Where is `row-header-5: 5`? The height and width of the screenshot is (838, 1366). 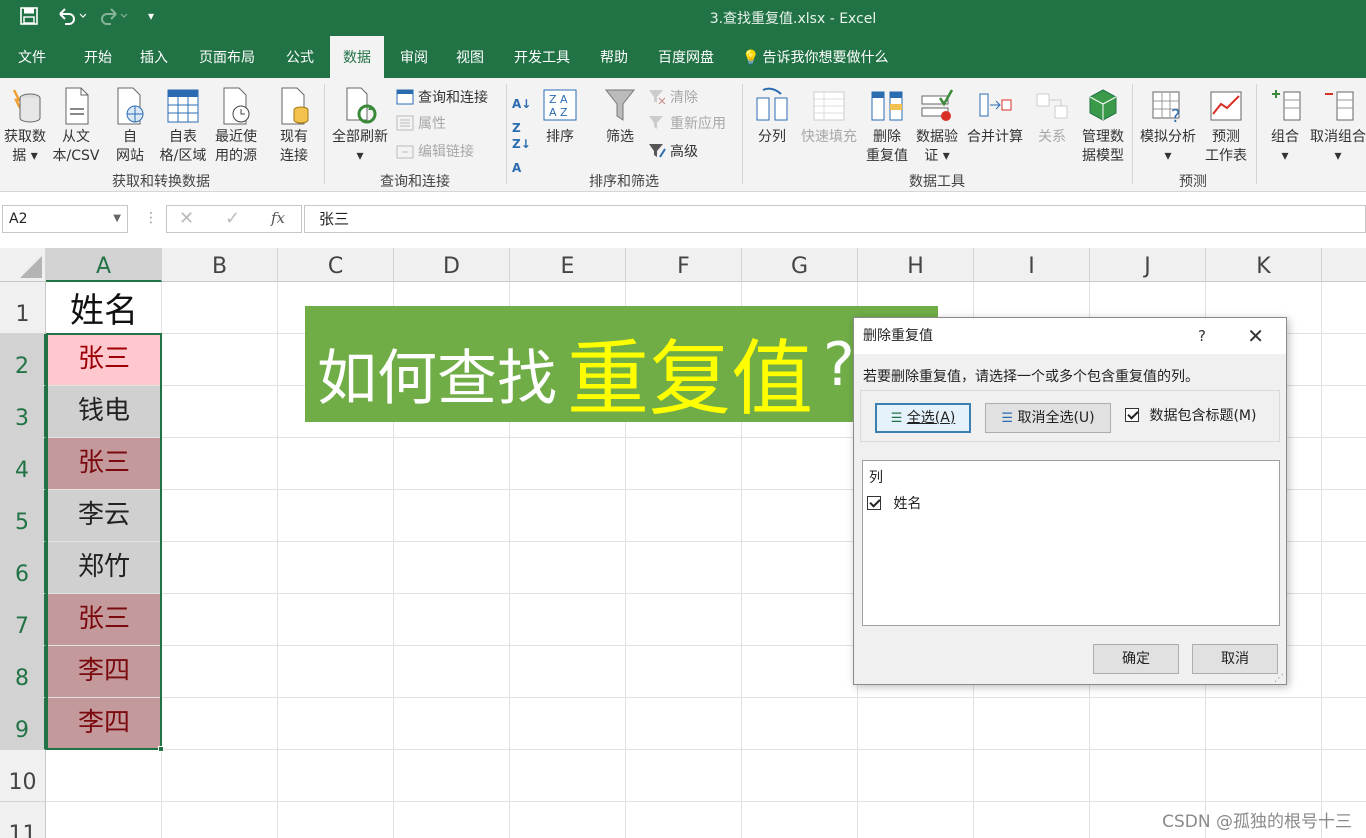
row-header-5: 5 is located at coordinates (23, 516).